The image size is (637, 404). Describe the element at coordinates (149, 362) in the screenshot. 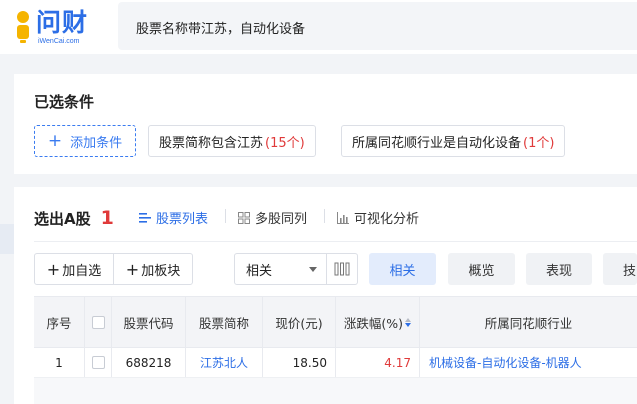

I see `row-code: 688218` at that location.